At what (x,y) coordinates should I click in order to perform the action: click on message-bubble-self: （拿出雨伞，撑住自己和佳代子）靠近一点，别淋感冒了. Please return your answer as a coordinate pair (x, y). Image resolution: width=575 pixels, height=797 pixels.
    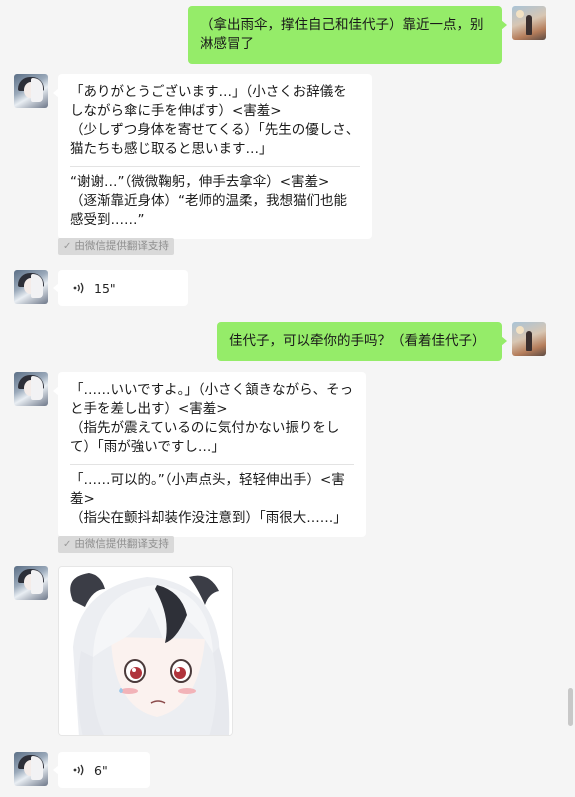
    Looking at the image, I should click on (347, 35).